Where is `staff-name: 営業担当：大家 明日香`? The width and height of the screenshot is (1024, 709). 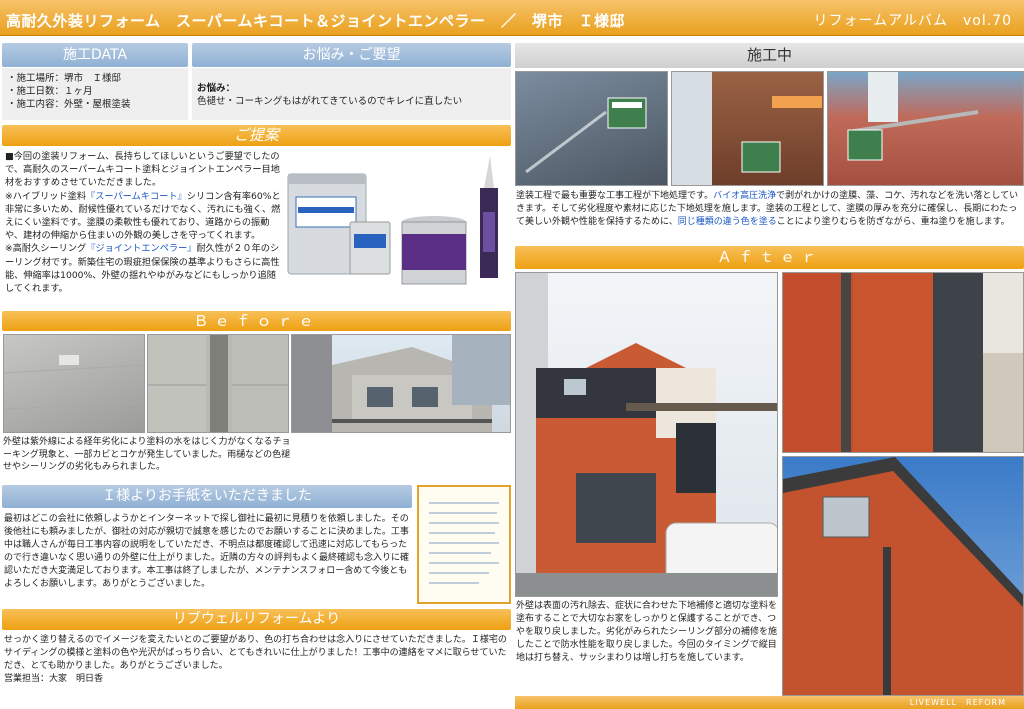
staff-name: 営業担当：大家 明日香 is located at coordinates (54, 679).